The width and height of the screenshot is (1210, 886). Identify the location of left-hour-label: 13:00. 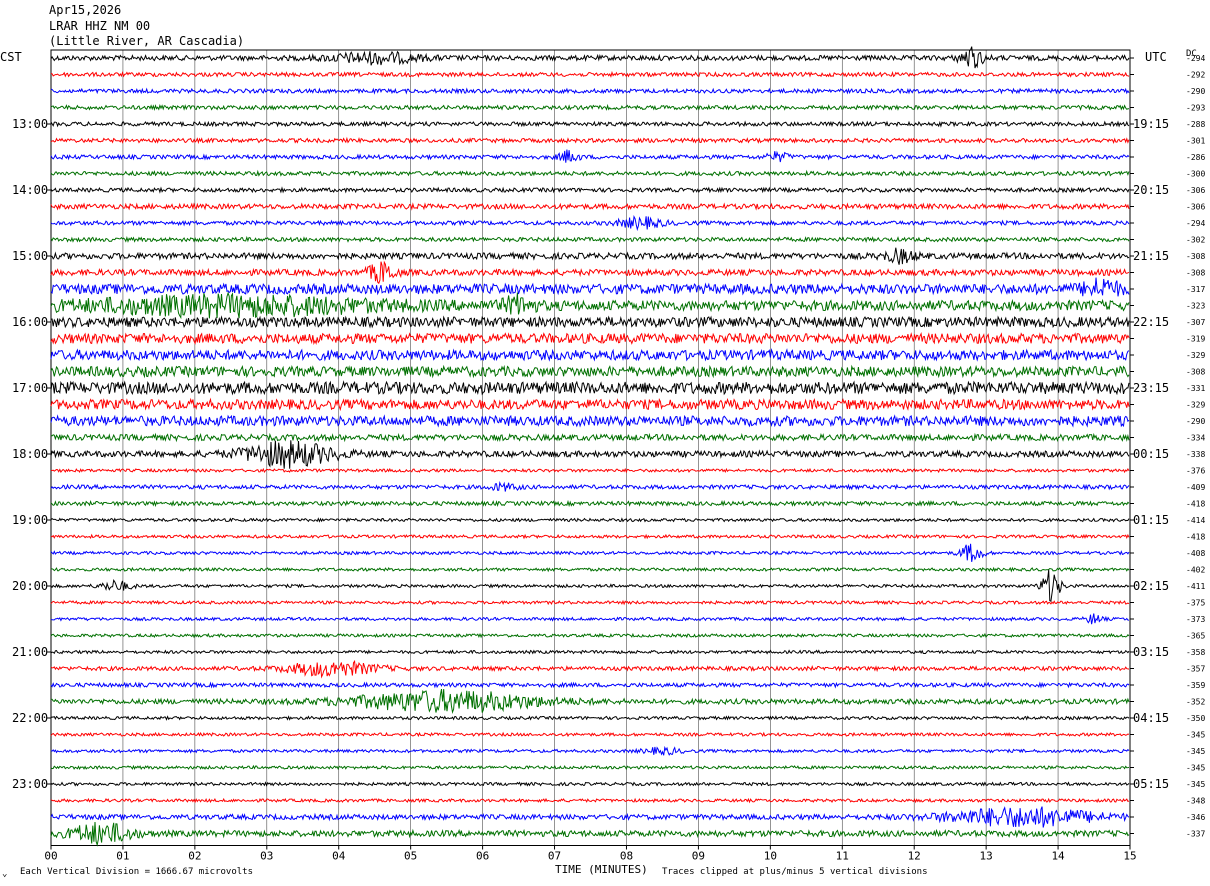
(30, 124).